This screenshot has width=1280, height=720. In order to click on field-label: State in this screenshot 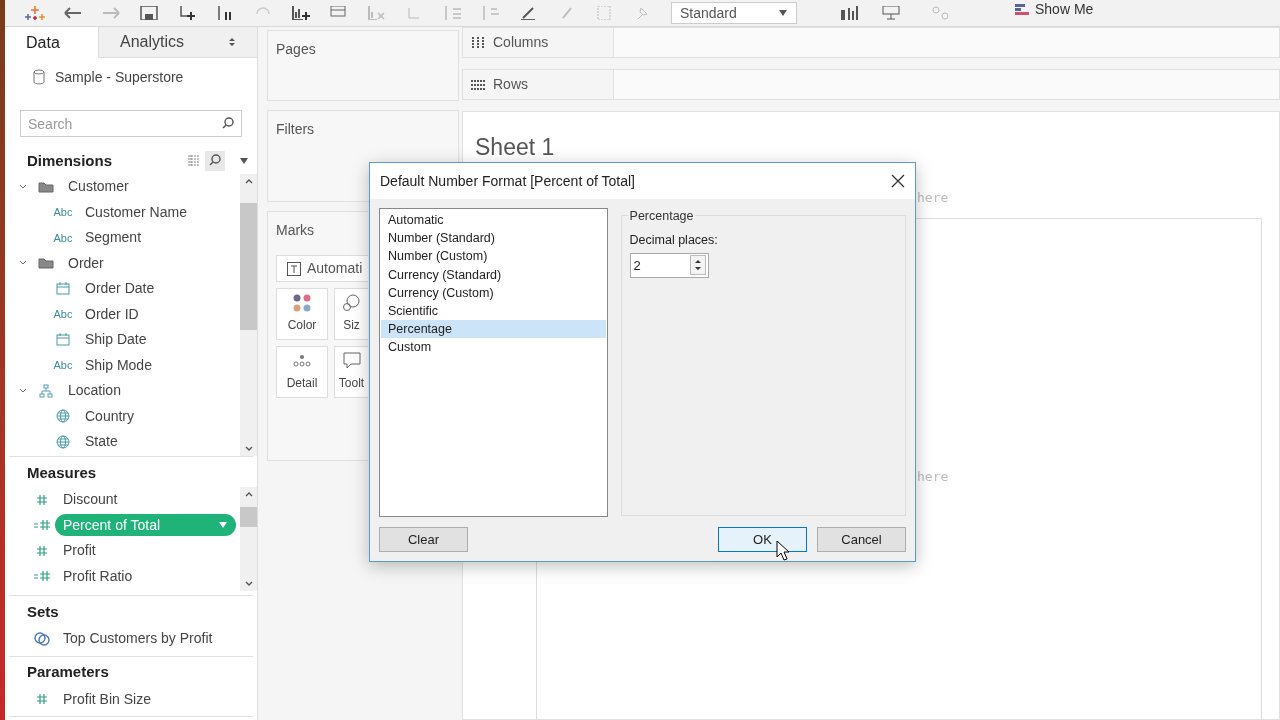, I will do `click(101, 442)`.